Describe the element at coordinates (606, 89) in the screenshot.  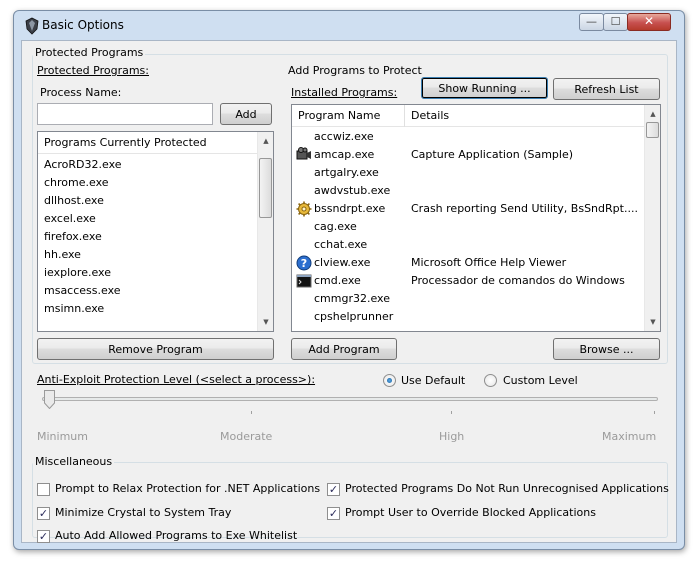
I see `refresh-list-button: Refresh List` at that location.